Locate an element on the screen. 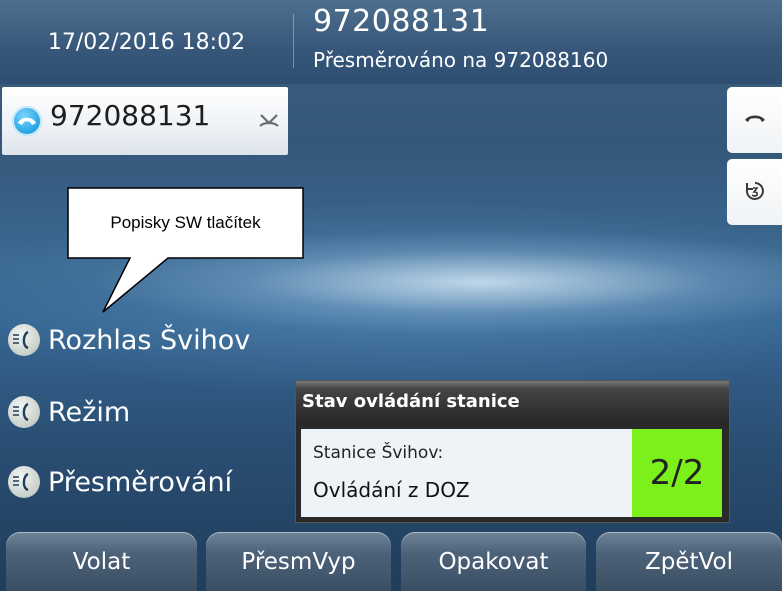  softkey-volat: Volat is located at coordinates (101, 561).